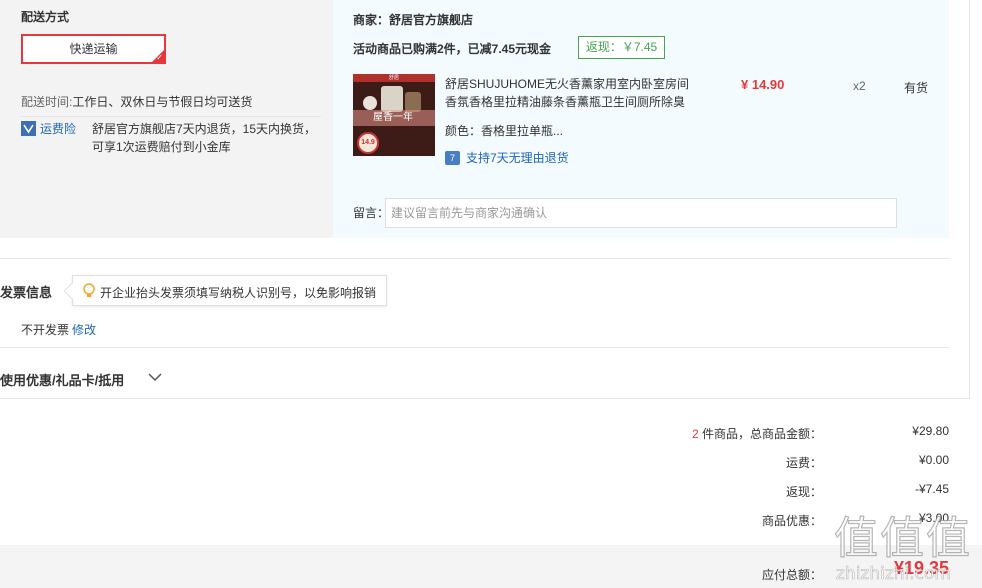 The image size is (982, 588). I want to click on coupon-toggle: 使用优惠/礼品卡/抵用, so click(62, 379).